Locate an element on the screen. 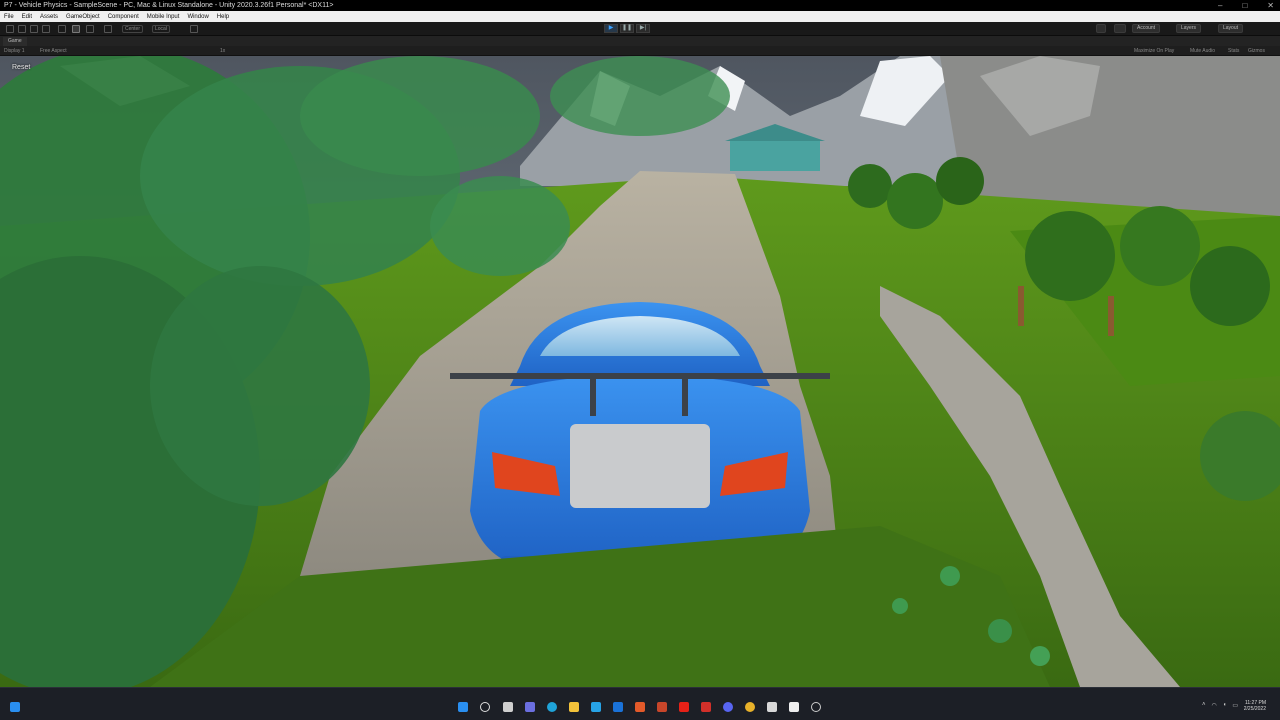  maximize-button: □ is located at coordinates (1244, 5).